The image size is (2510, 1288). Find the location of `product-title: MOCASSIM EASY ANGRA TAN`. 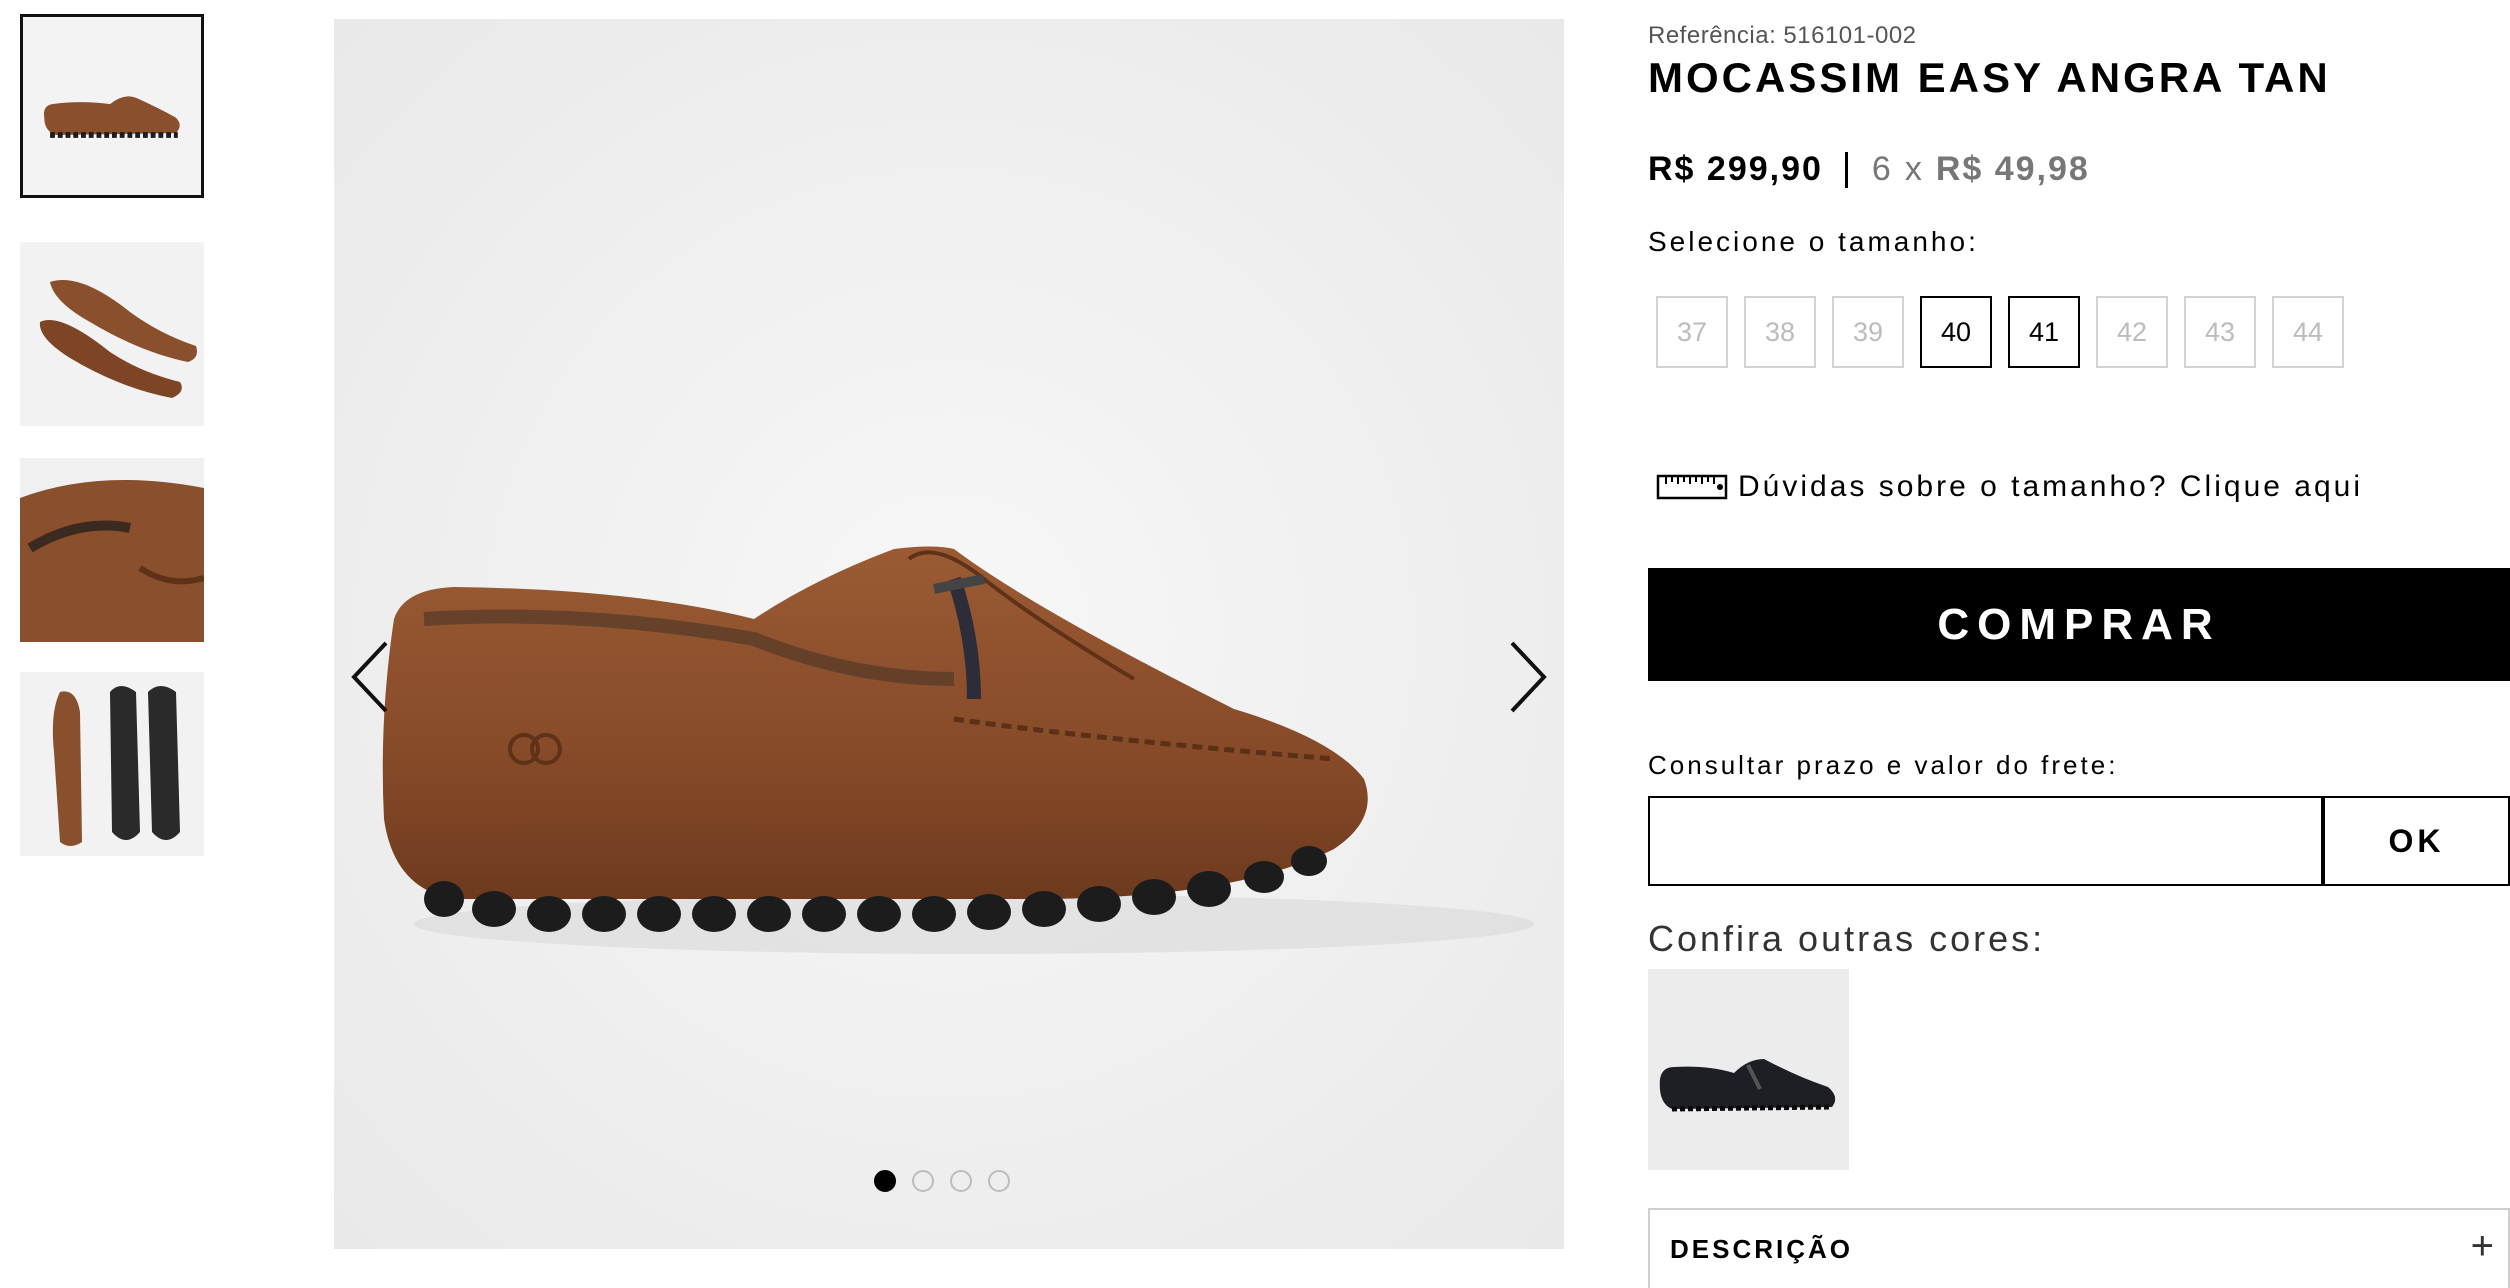

product-title: MOCASSIM EASY ANGRA TAN is located at coordinates (1989, 77).